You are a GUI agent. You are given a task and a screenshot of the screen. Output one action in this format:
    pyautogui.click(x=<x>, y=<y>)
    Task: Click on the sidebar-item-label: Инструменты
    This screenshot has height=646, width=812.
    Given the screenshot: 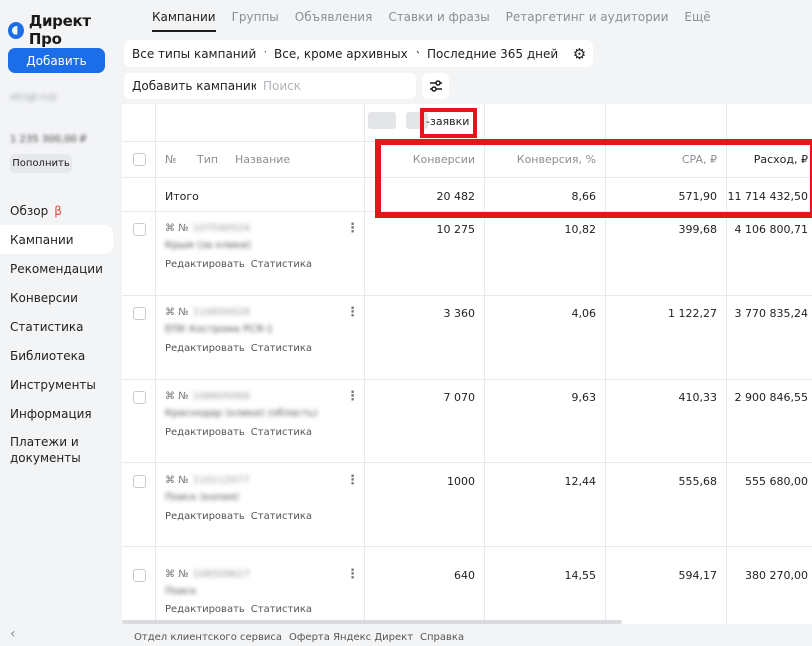 What is the action you would take?
    pyautogui.click(x=53, y=384)
    